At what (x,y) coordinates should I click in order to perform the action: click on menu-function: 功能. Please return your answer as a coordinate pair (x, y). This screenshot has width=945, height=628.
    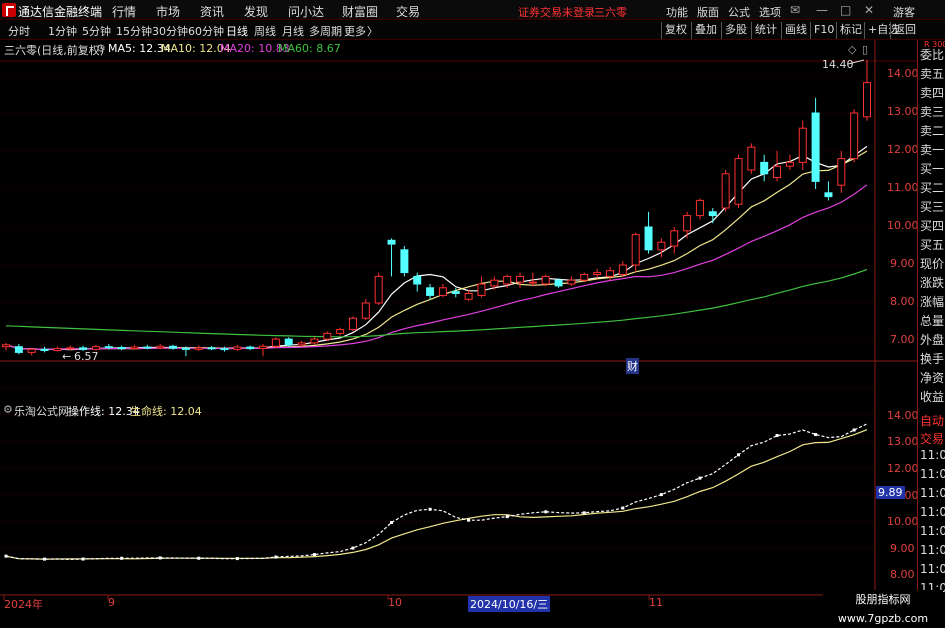
    Looking at the image, I should click on (677, 12).